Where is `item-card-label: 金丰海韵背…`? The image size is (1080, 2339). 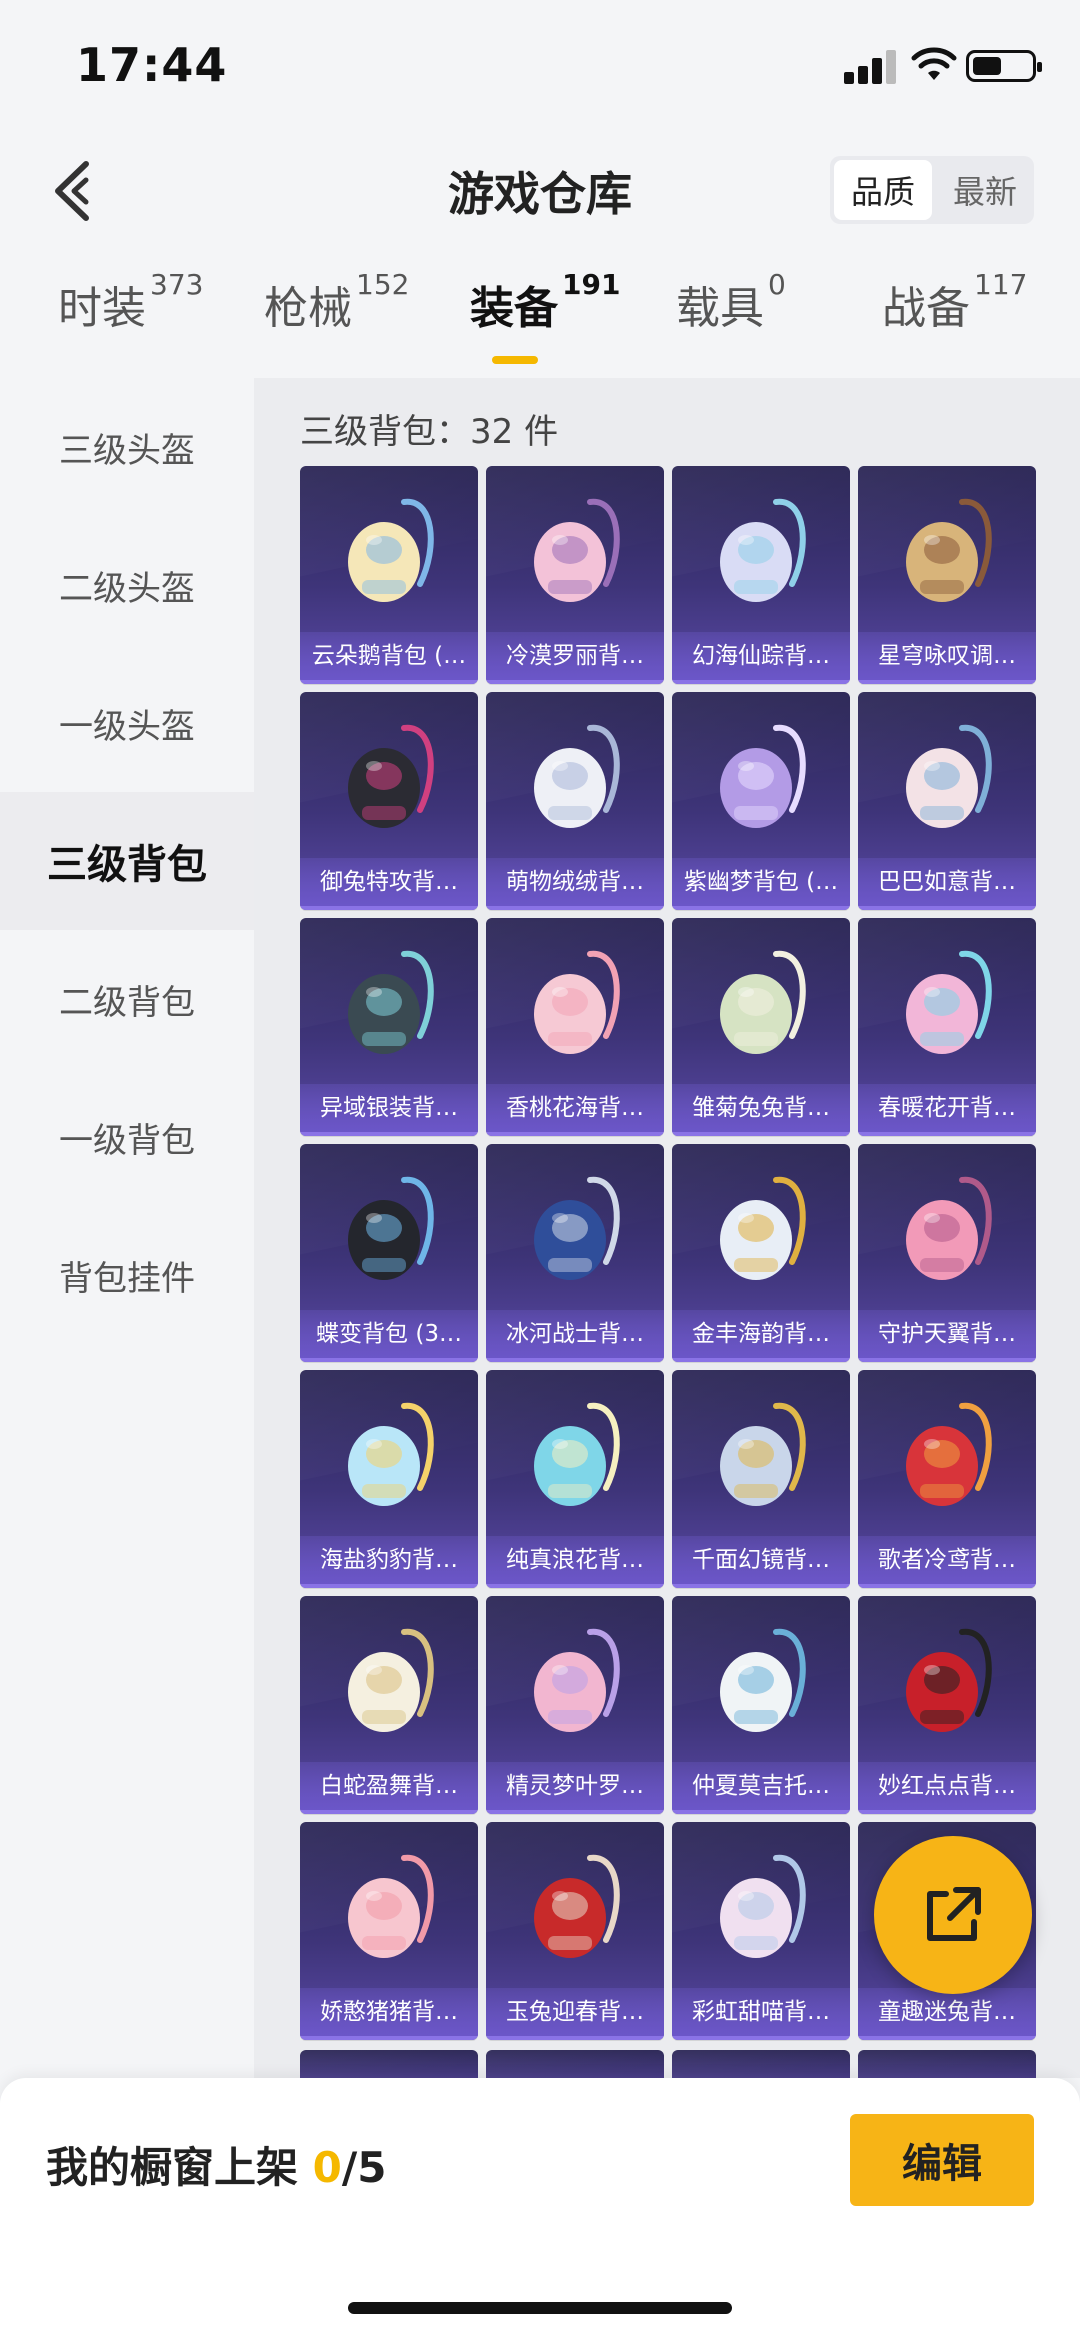
item-card-label: 金丰海韵背… is located at coordinates (761, 1336).